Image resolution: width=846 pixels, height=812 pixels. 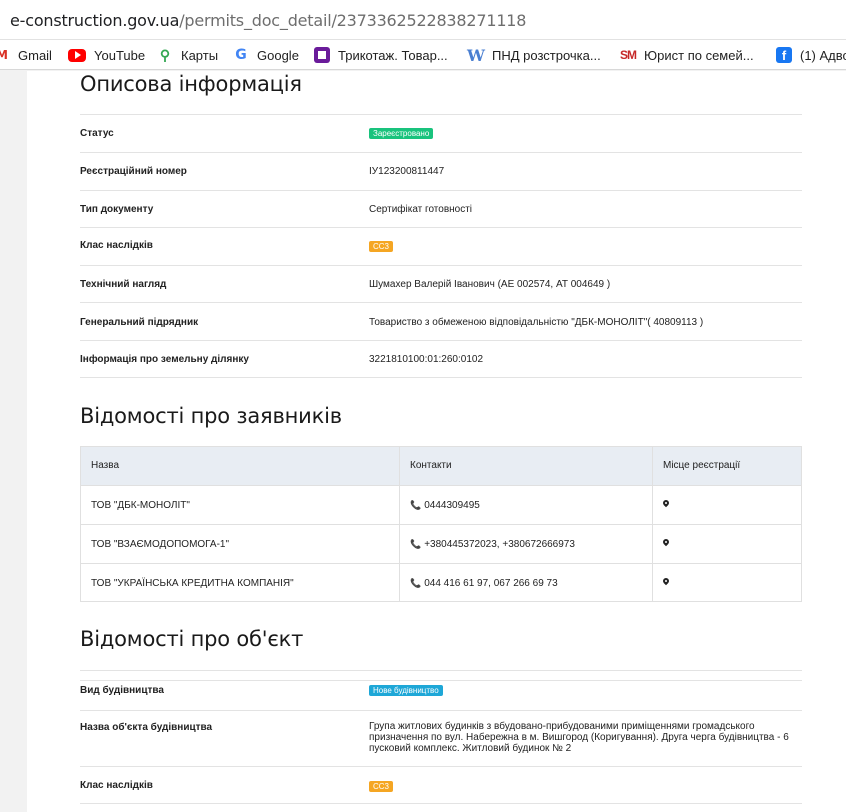 I want to click on row-registration-number: Реєстраційний номер ІУ123200811447, so click(x=441, y=171).